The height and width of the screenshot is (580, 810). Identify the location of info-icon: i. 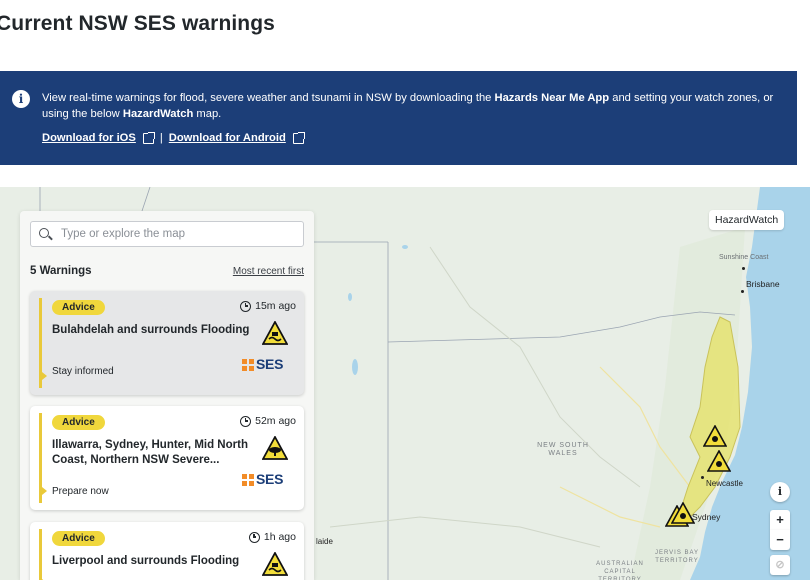
(21, 99).